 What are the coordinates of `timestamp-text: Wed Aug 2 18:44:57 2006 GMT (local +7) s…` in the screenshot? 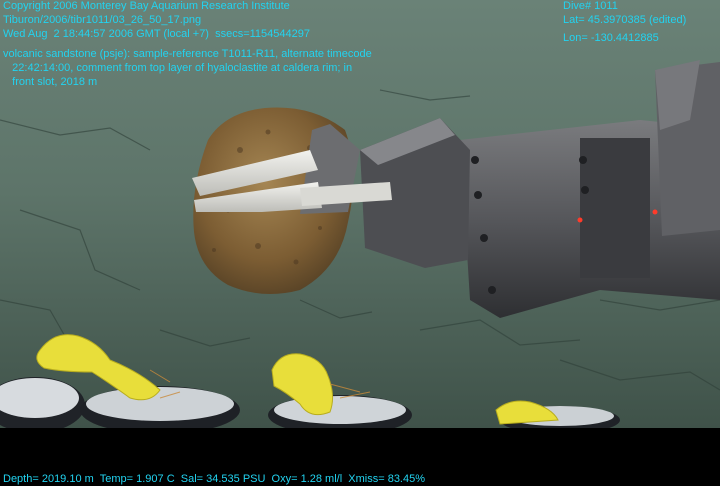 It's located at (156, 34).